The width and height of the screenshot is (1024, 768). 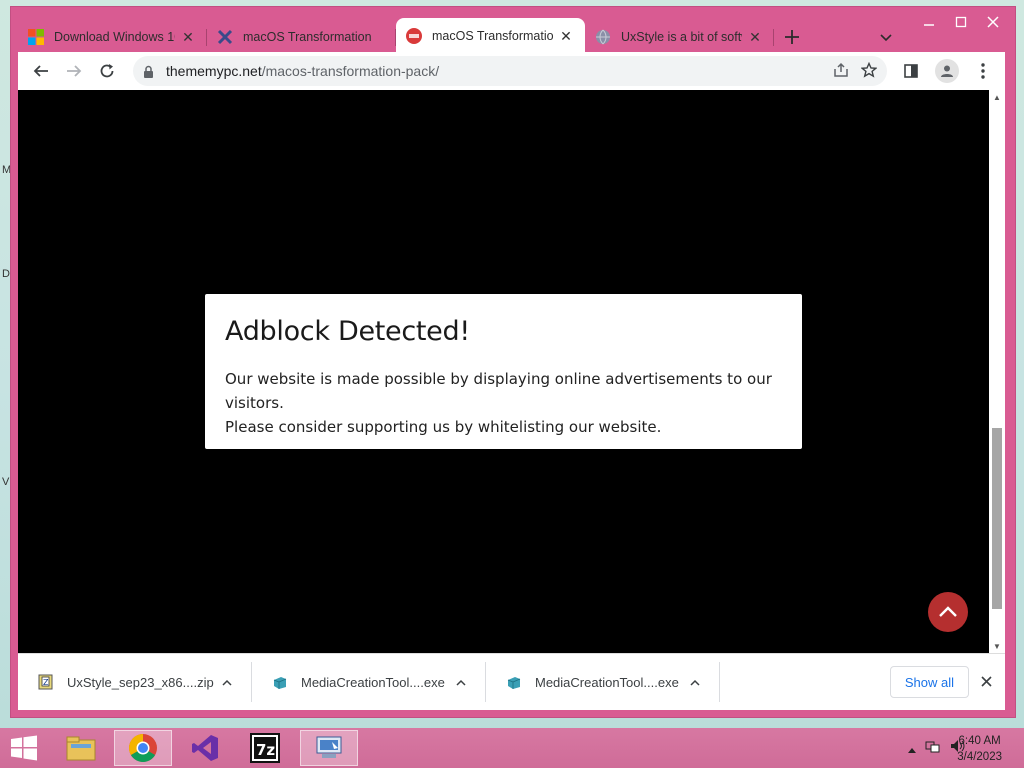 I want to click on page-scrollbar: ▲ ▼, so click(x=997, y=371).